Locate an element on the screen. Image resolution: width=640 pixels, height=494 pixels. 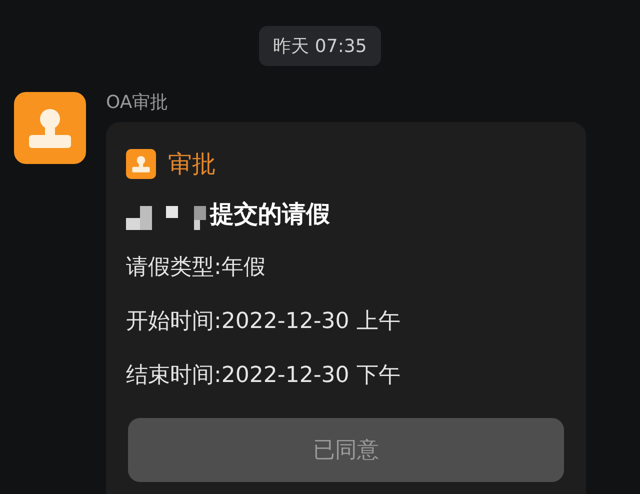
timestamp: 昨天 07:35 is located at coordinates (320, 46).